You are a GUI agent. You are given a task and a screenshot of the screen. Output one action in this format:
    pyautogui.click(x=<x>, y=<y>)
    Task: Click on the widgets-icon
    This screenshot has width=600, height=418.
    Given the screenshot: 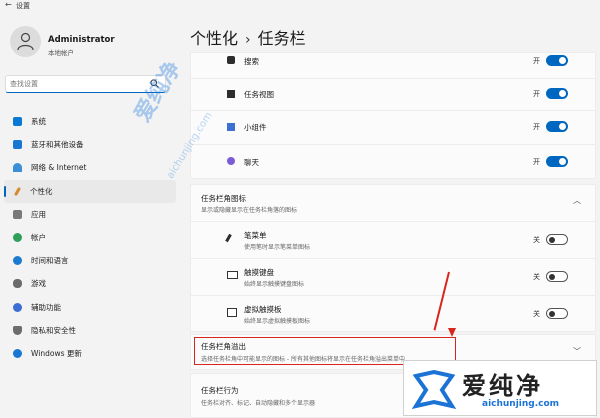 What is the action you would take?
    pyautogui.click(x=231, y=127)
    